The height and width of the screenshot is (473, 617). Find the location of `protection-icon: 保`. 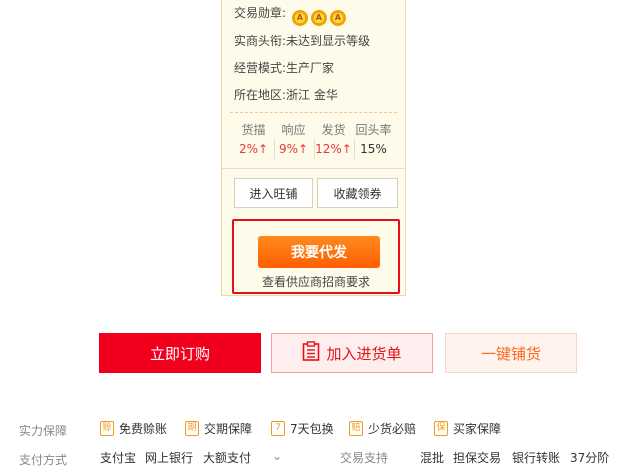

protection-icon: 保 is located at coordinates (441, 428).